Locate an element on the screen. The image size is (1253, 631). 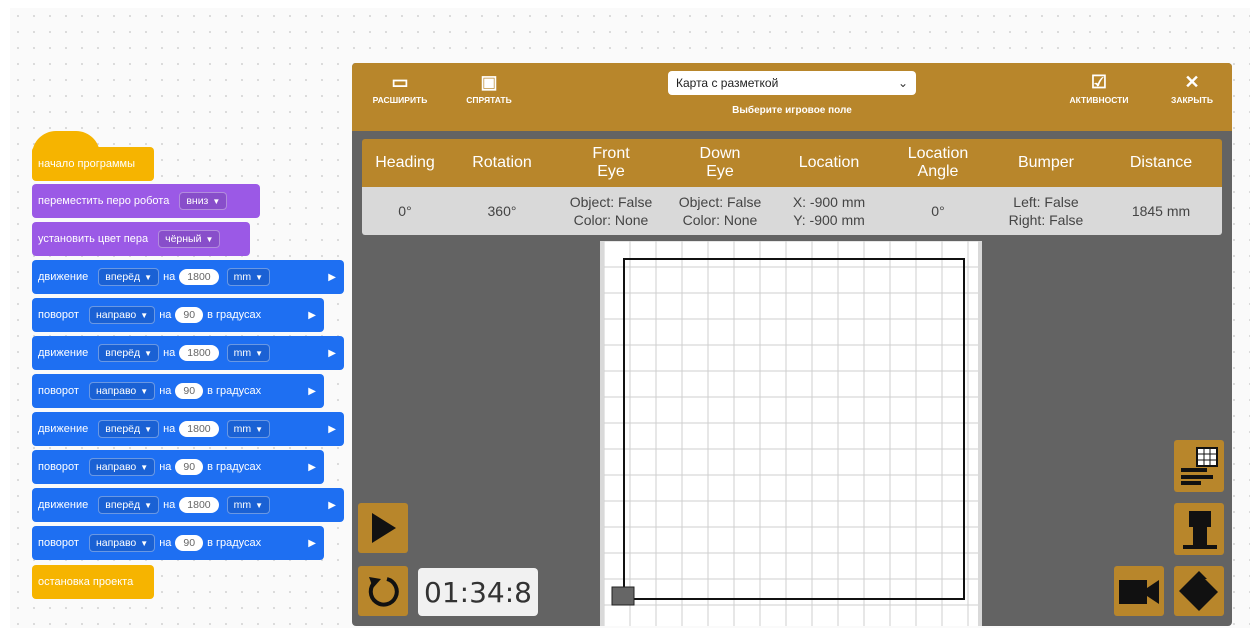
unit-value: mm is located at coordinates (242, 505).